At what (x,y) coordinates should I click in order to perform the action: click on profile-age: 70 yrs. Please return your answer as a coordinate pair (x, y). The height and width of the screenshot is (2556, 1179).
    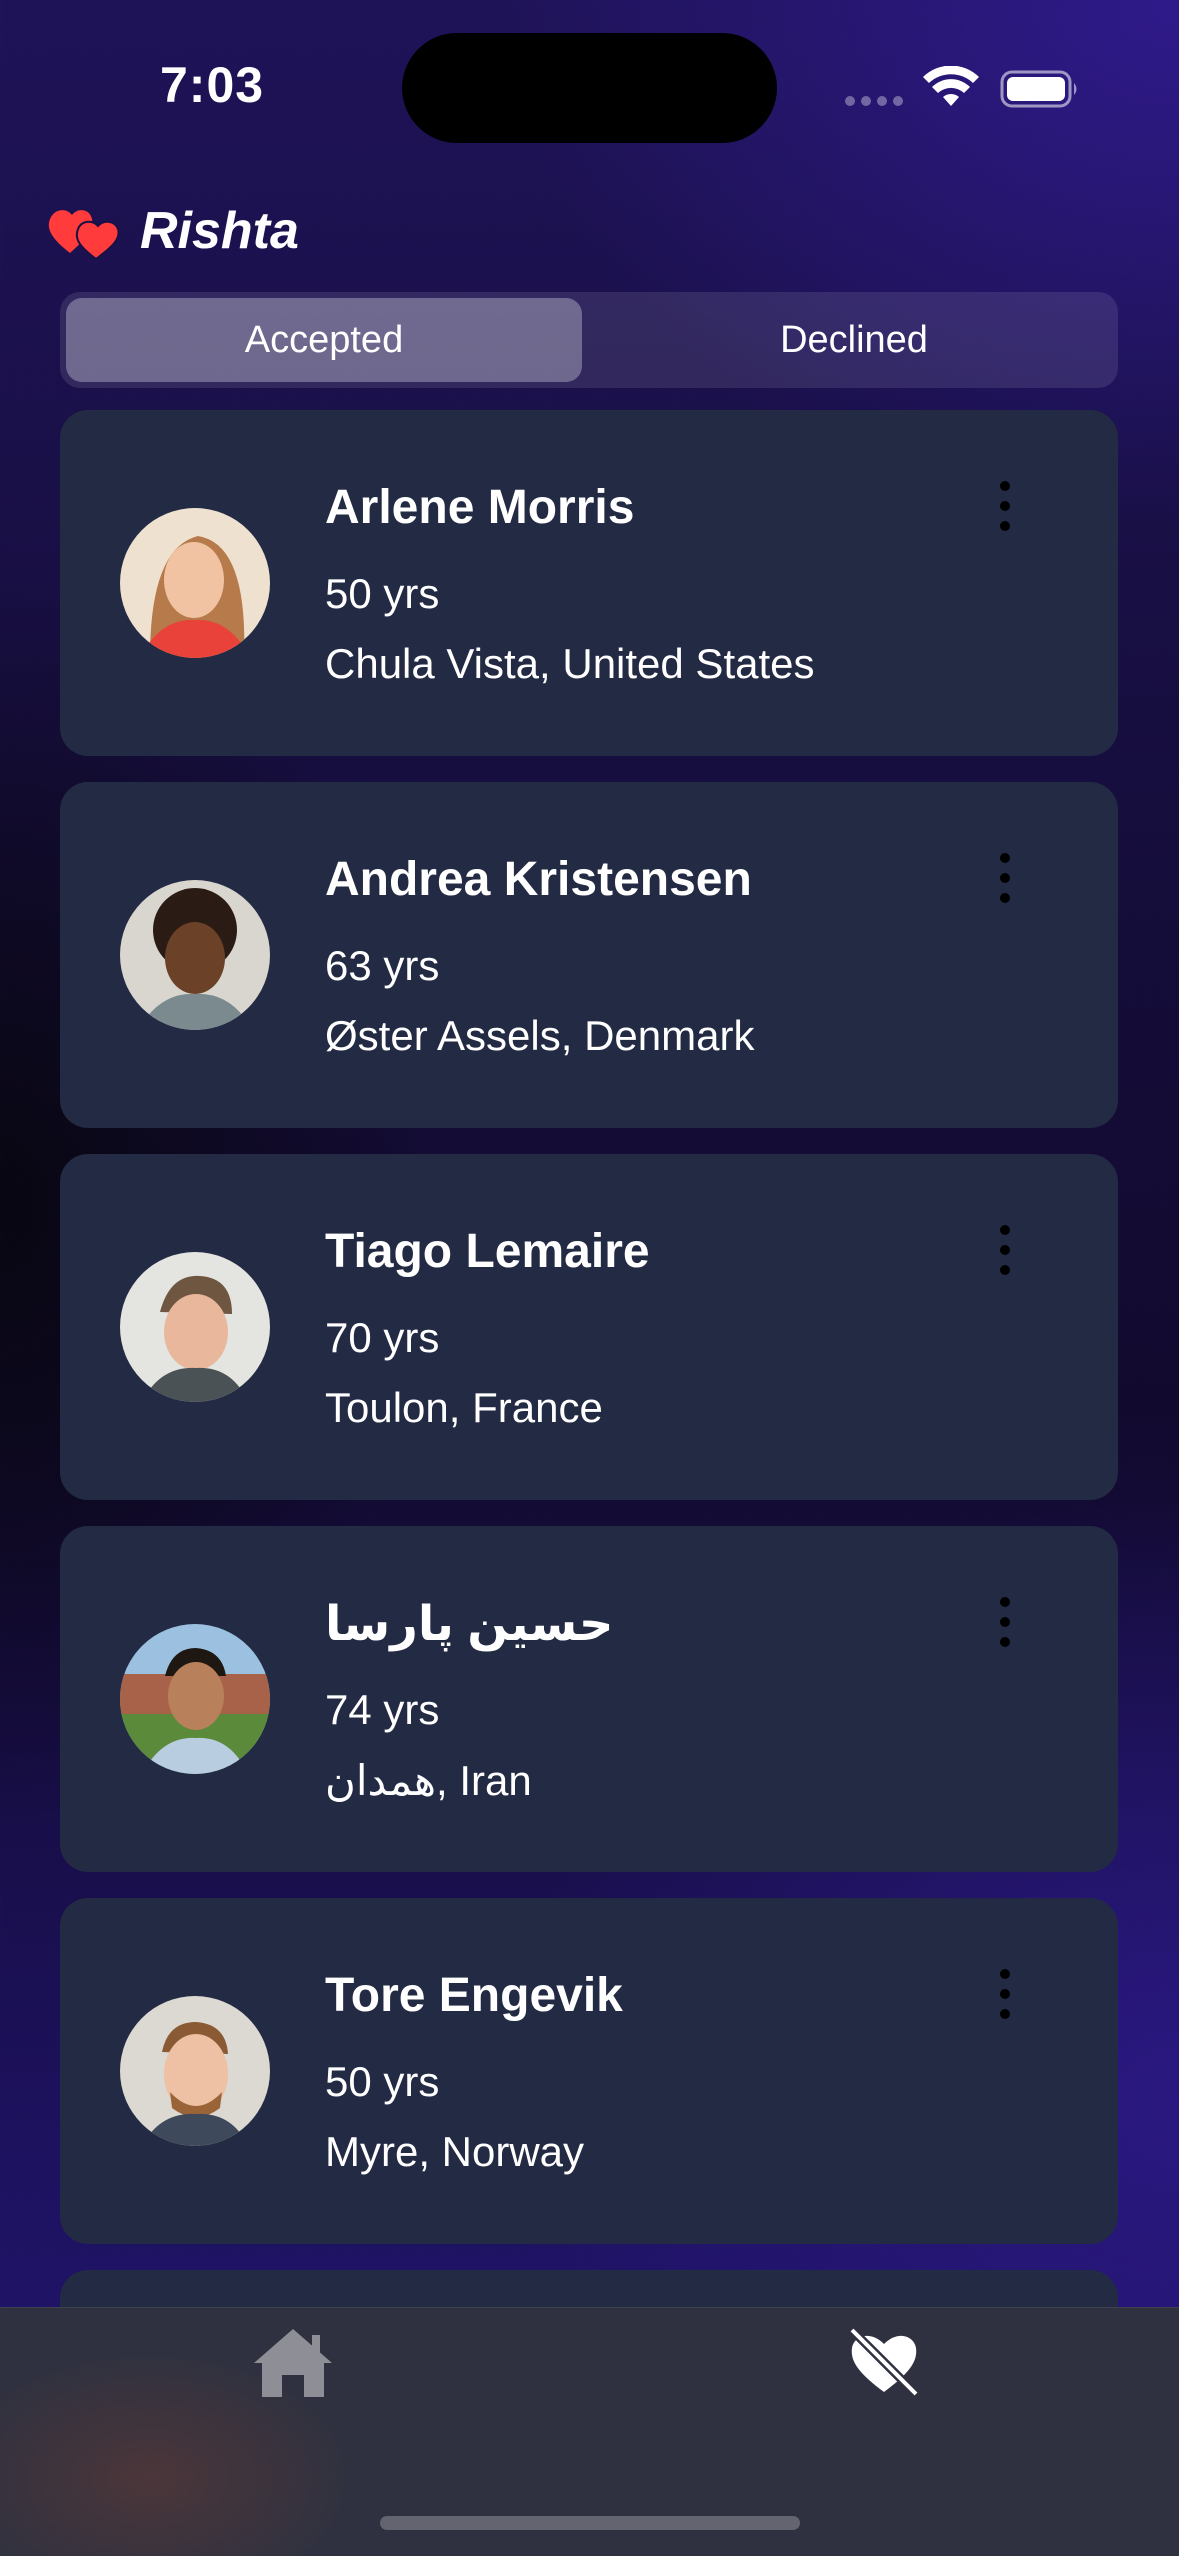
    Looking at the image, I should click on (382, 1337).